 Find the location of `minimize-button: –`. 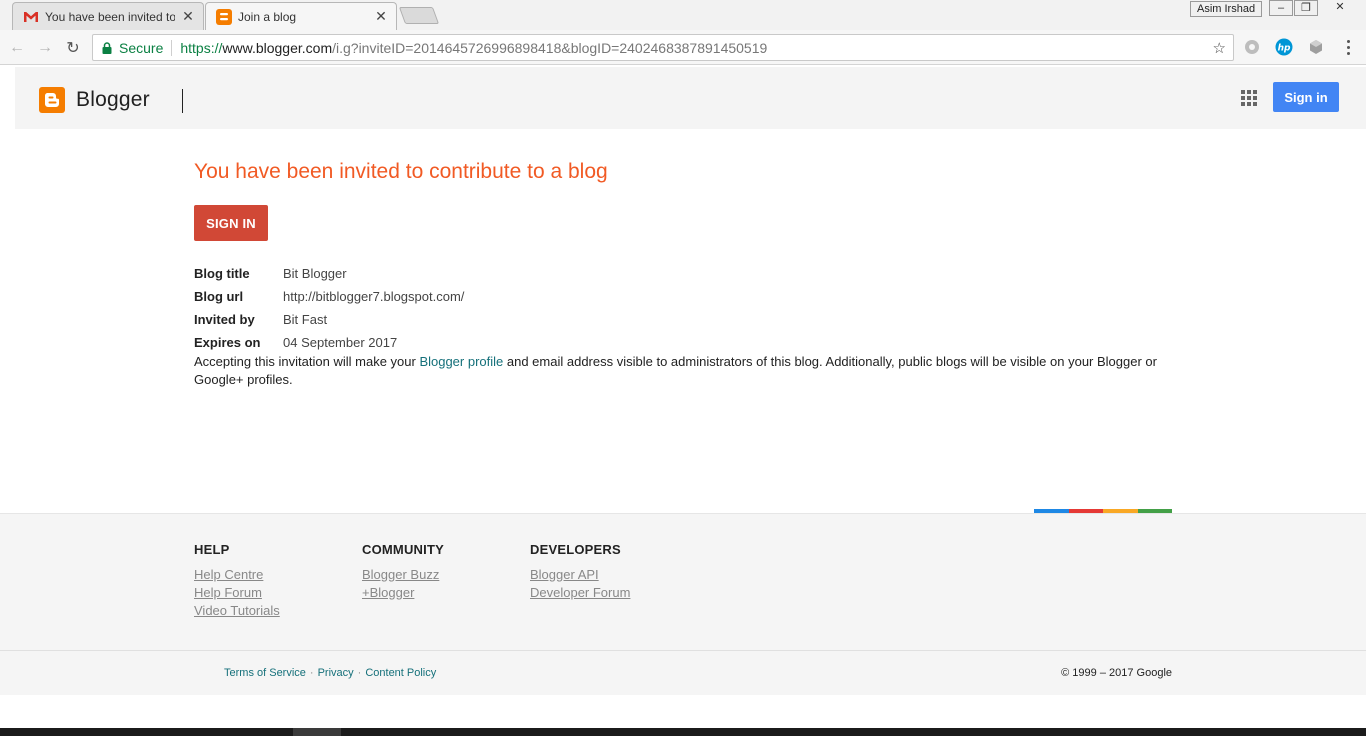

minimize-button: – is located at coordinates (1281, 8).